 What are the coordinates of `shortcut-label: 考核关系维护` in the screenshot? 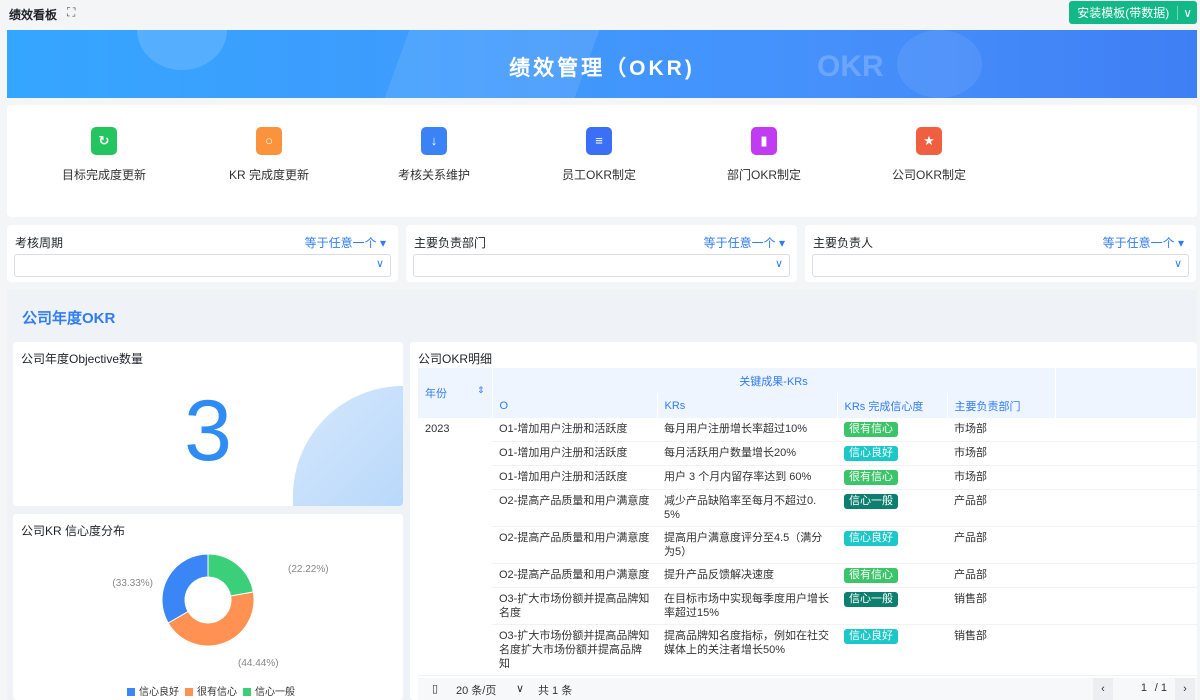 It's located at (433, 175).